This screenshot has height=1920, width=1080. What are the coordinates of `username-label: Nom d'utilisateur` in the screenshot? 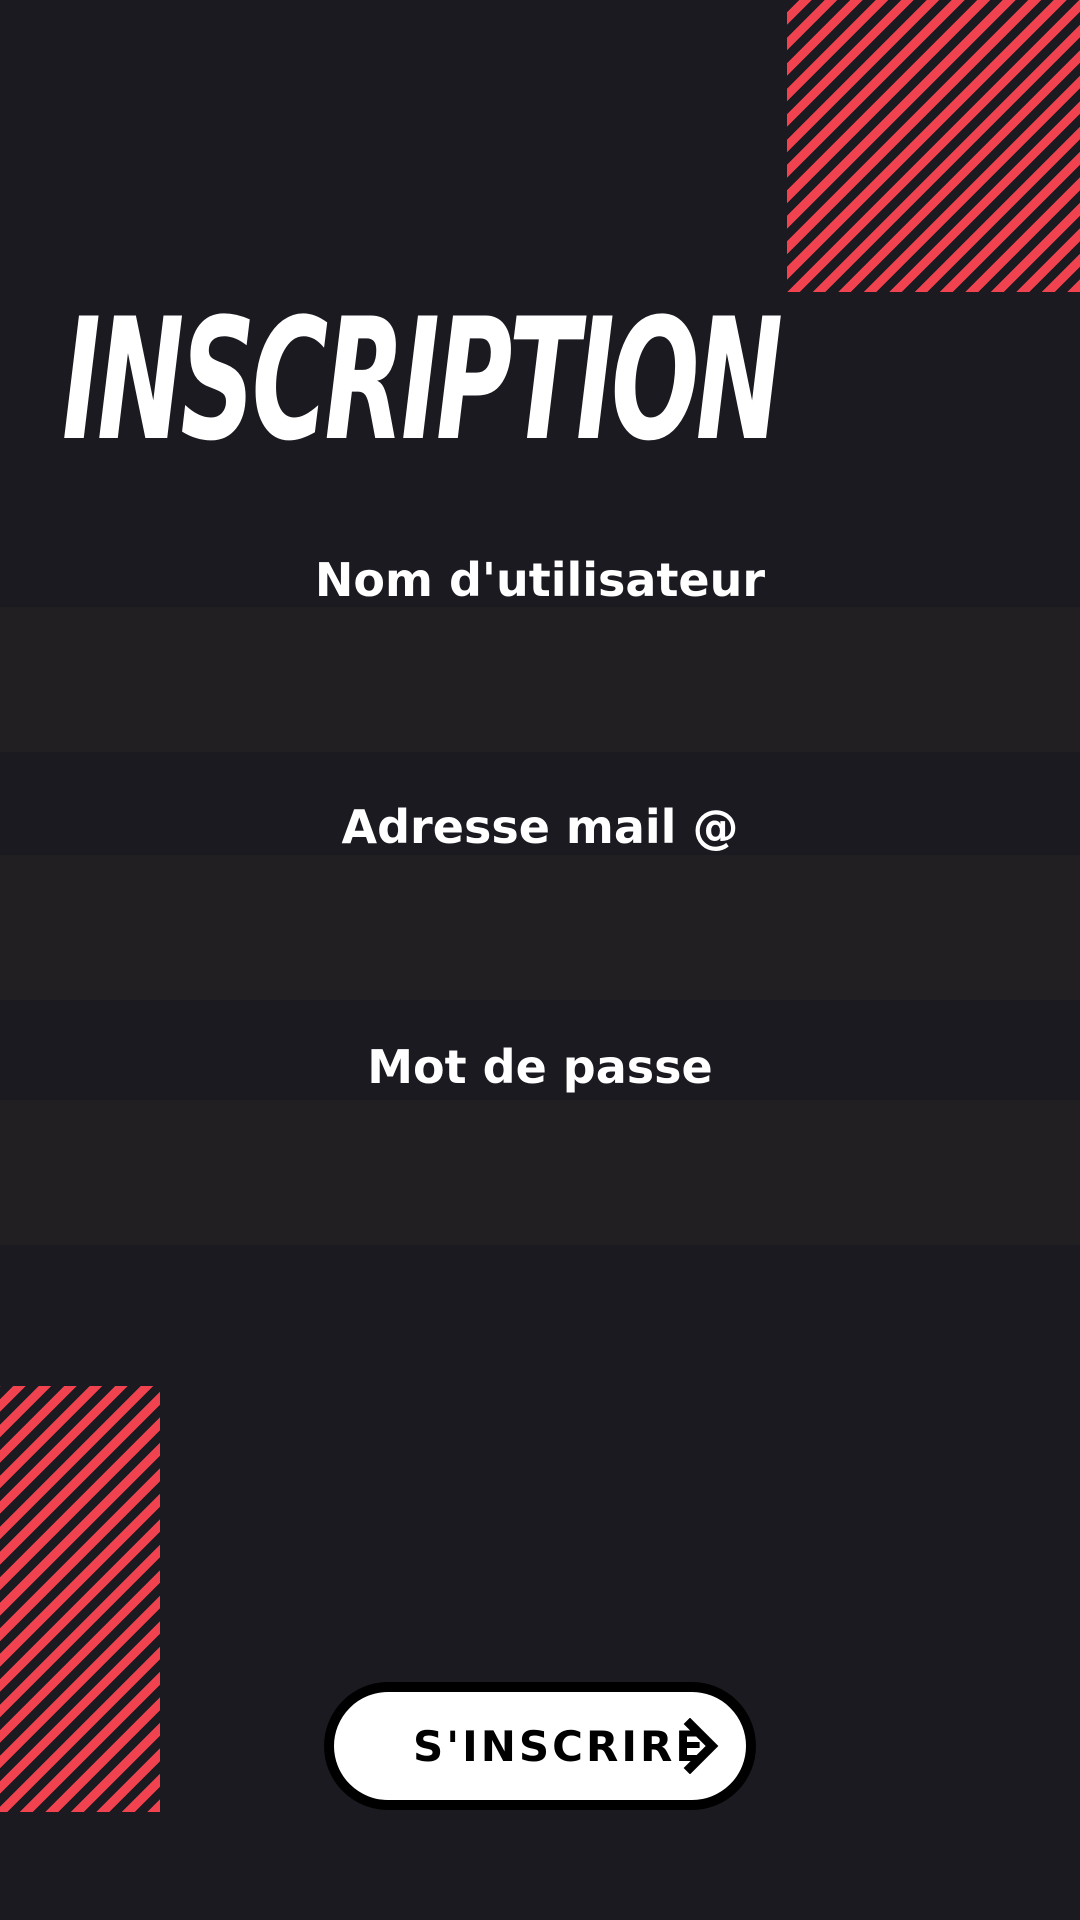 It's located at (540, 580).